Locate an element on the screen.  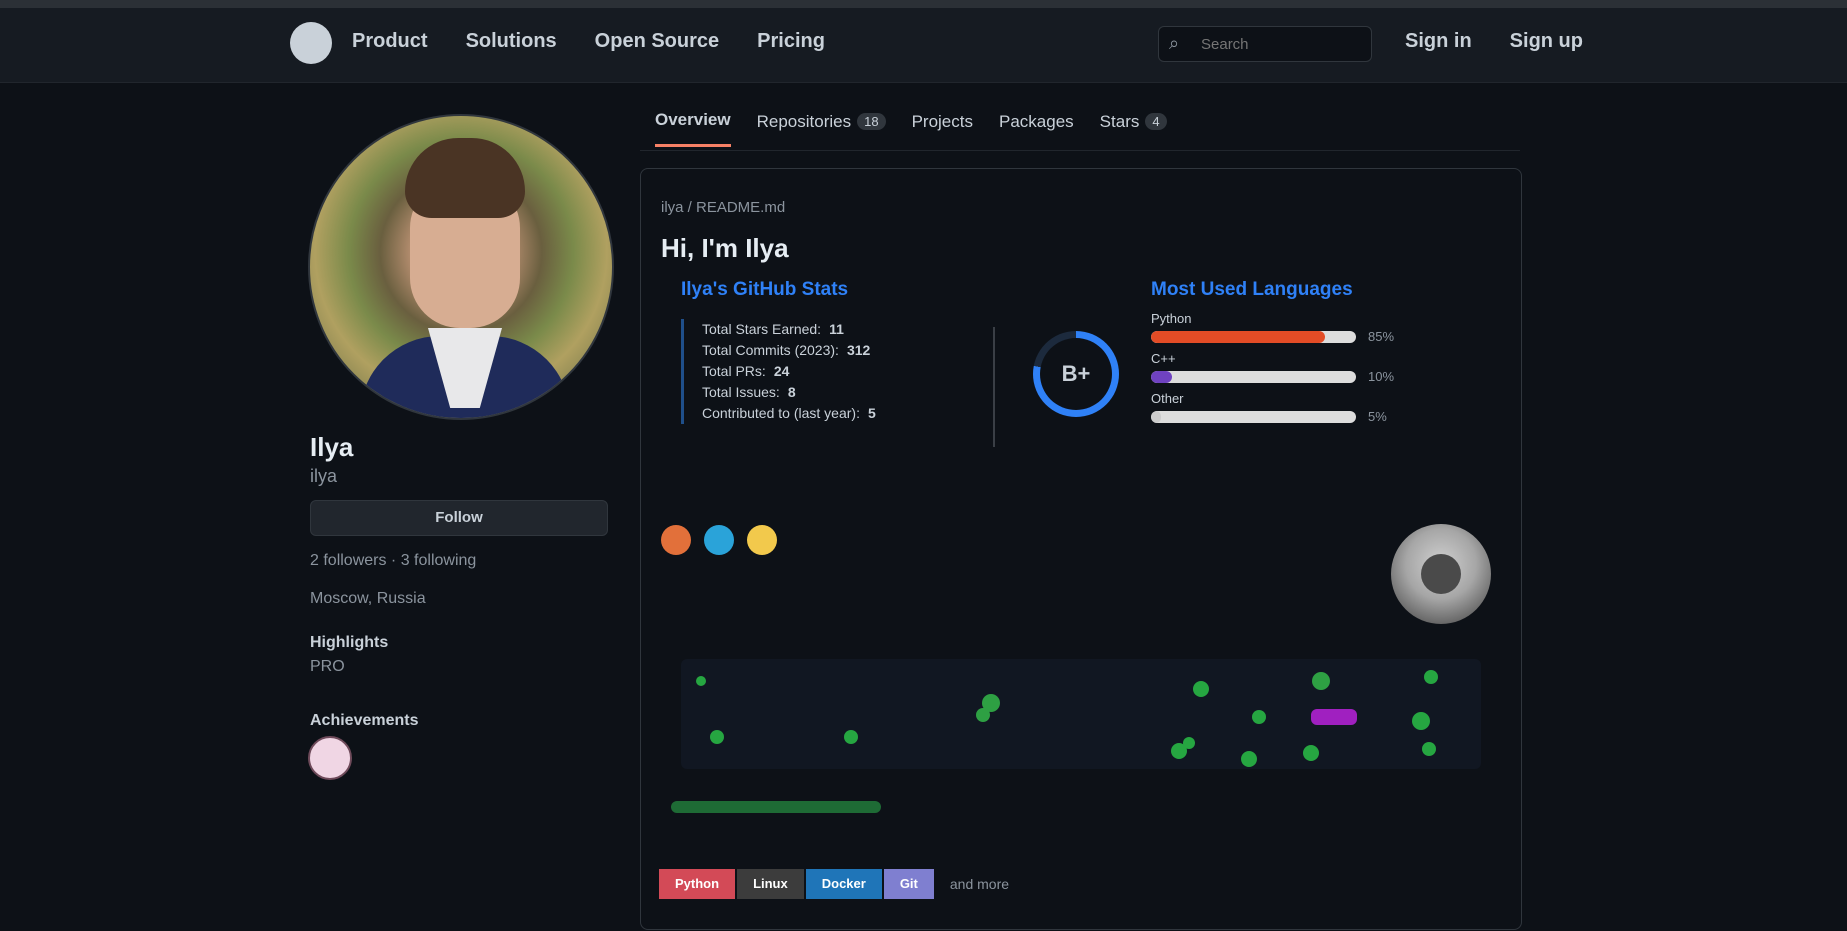
yandex-icon is located at coordinates (762, 540).